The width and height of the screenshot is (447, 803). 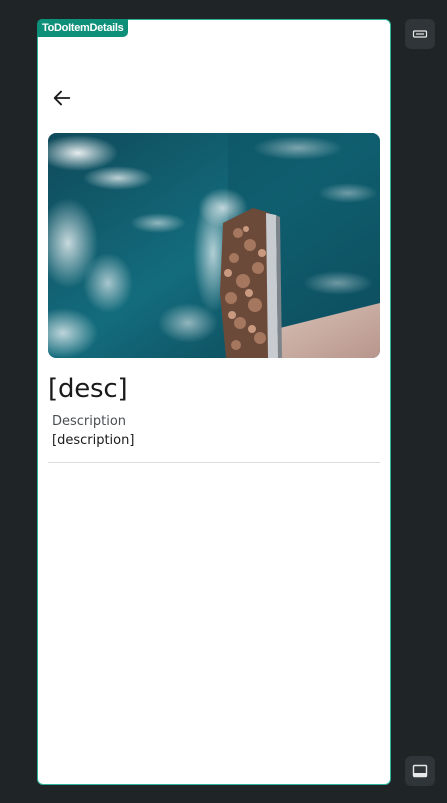 I want to click on description-label: Description, so click(x=89, y=421).